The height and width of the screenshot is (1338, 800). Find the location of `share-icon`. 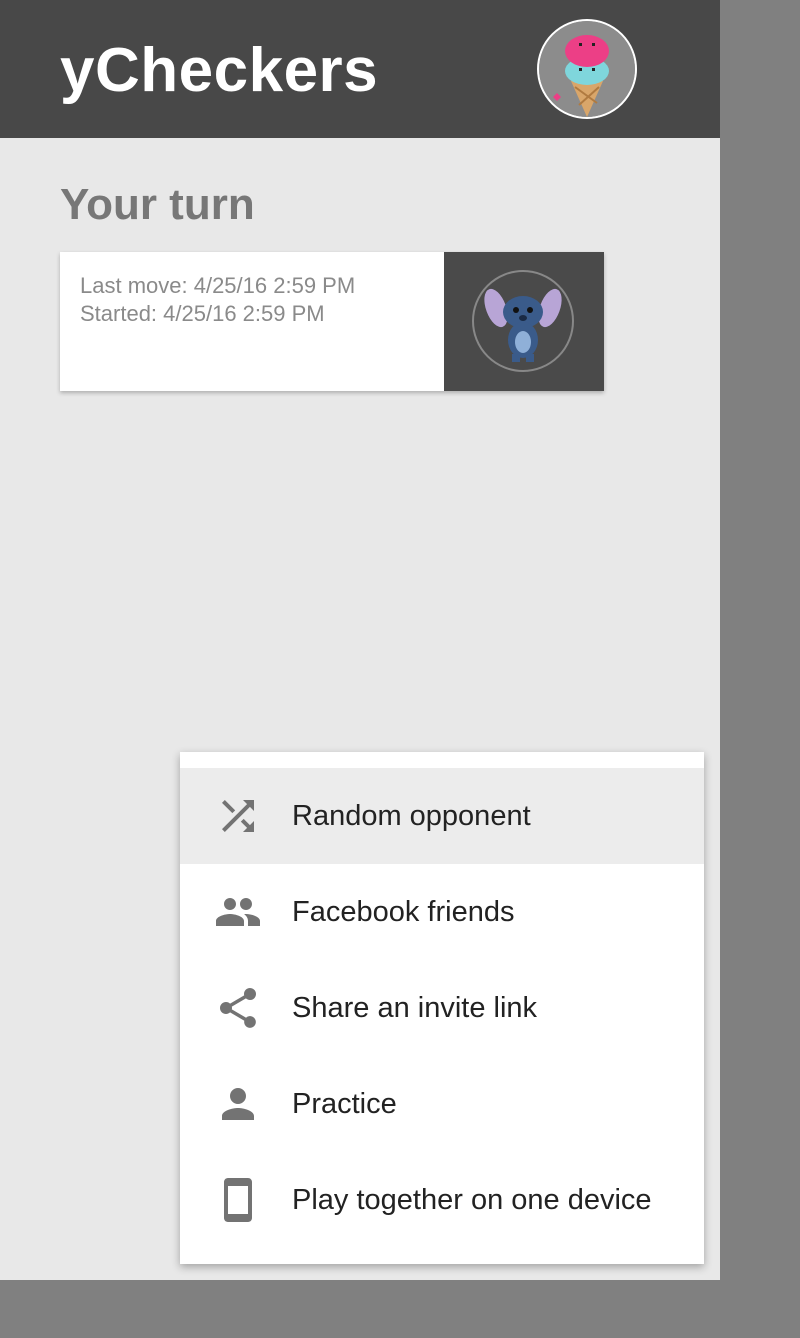

share-icon is located at coordinates (238, 1008).